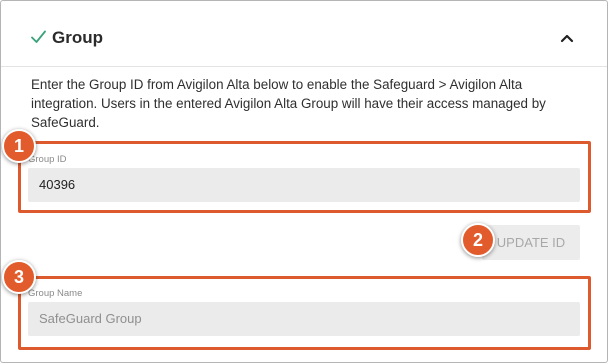 The height and width of the screenshot is (363, 608). What do you see at coordinates (478, 240) in the screenshot?
I see `callout-badge-2: 2` at bounding box center [478, 240].